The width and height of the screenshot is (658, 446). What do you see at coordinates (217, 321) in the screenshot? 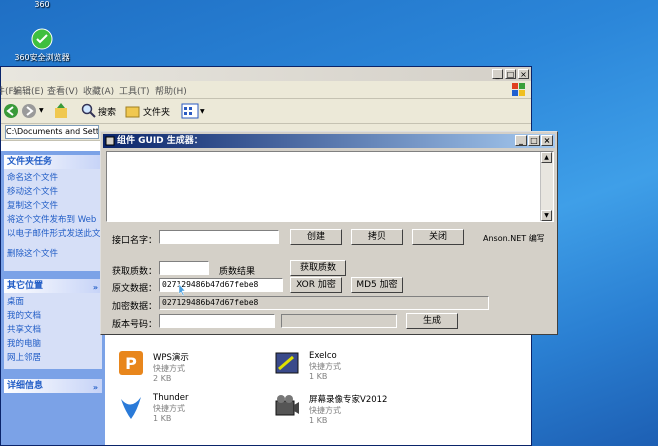
I see `version-input` at bounding box center [217, 321].